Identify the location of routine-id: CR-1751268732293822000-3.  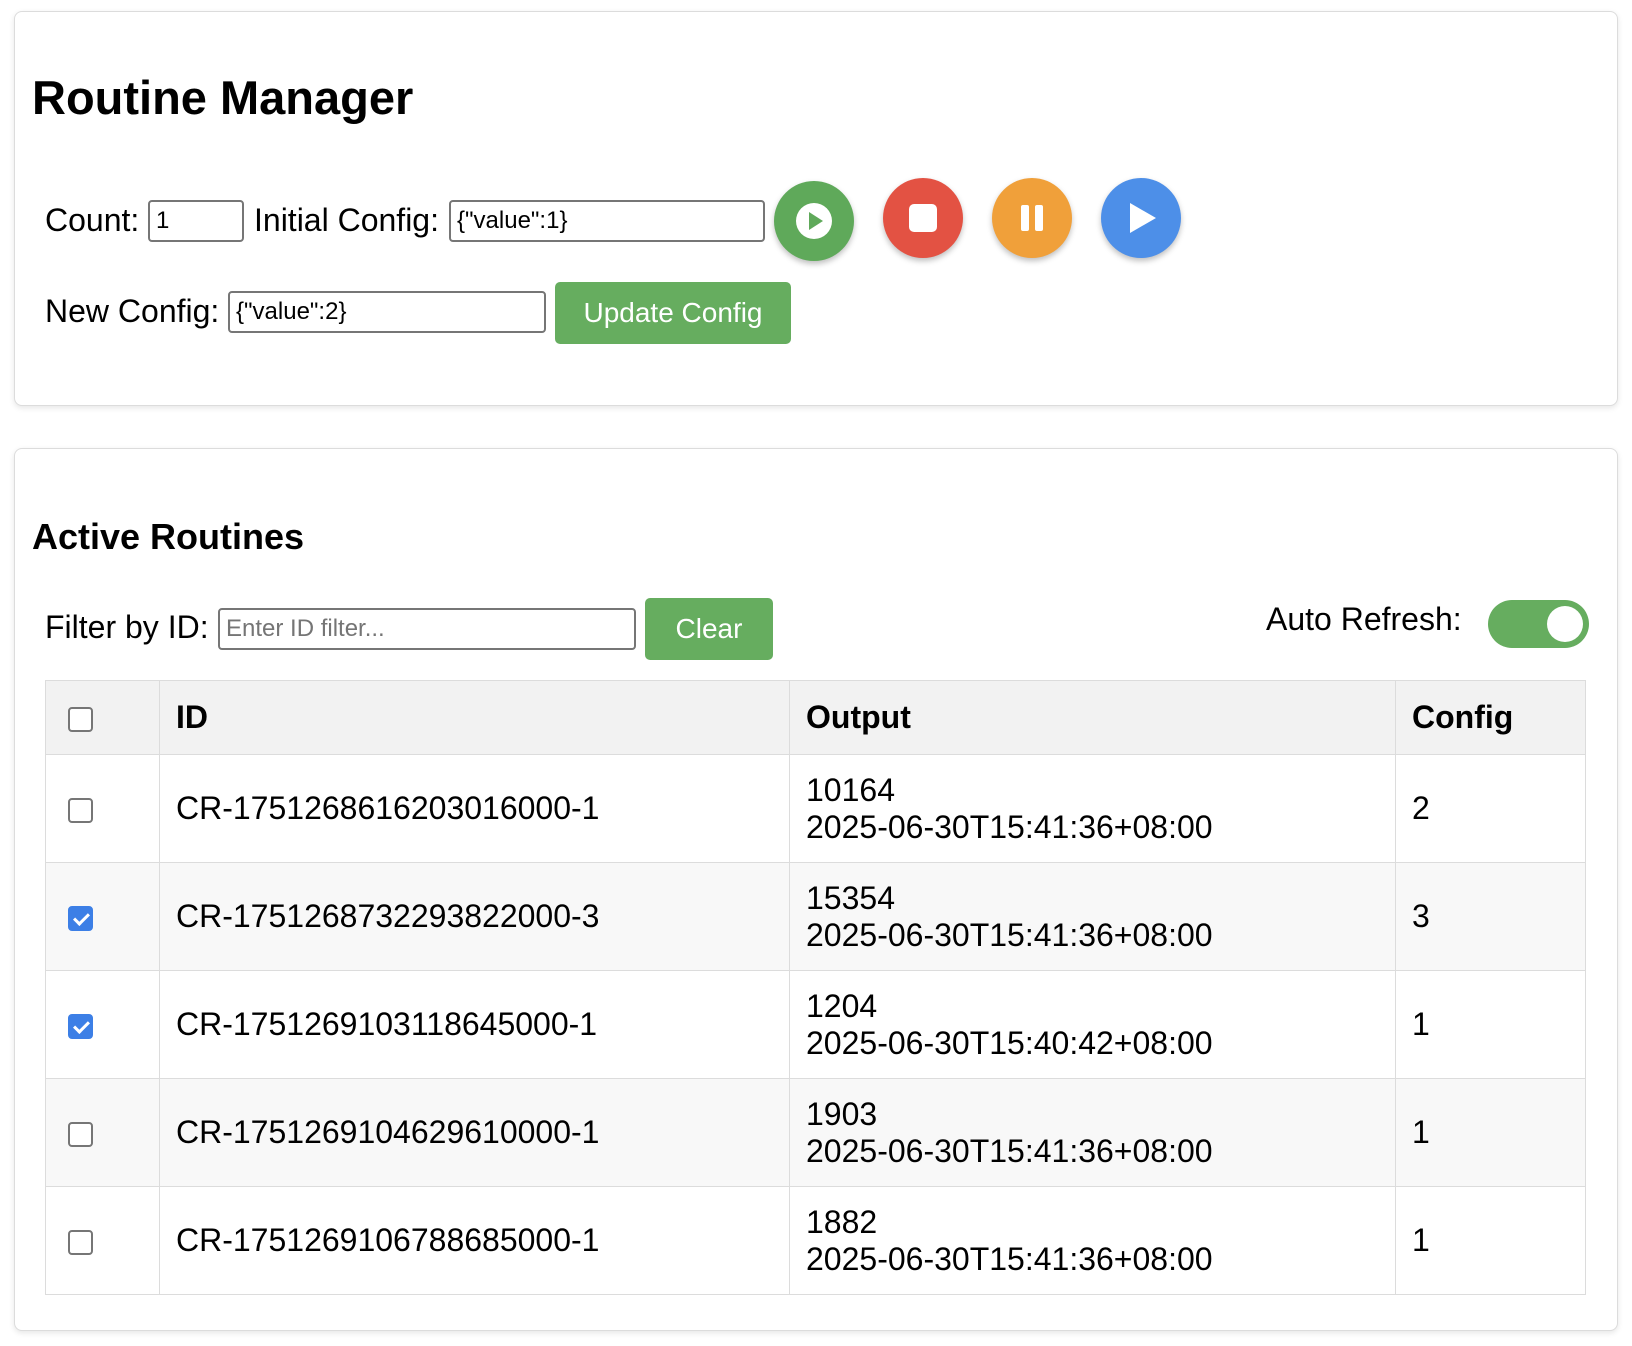
(474, 916).